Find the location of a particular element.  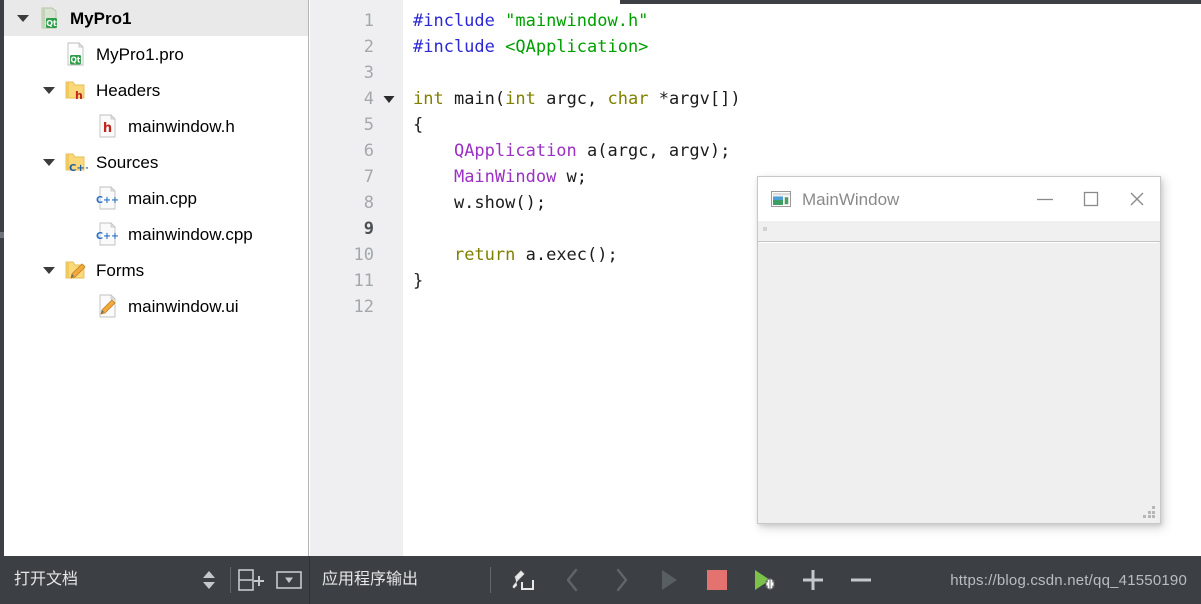

code-line: 4 int main(int argc, char *argv[]) is located at coordinates (755, 99).